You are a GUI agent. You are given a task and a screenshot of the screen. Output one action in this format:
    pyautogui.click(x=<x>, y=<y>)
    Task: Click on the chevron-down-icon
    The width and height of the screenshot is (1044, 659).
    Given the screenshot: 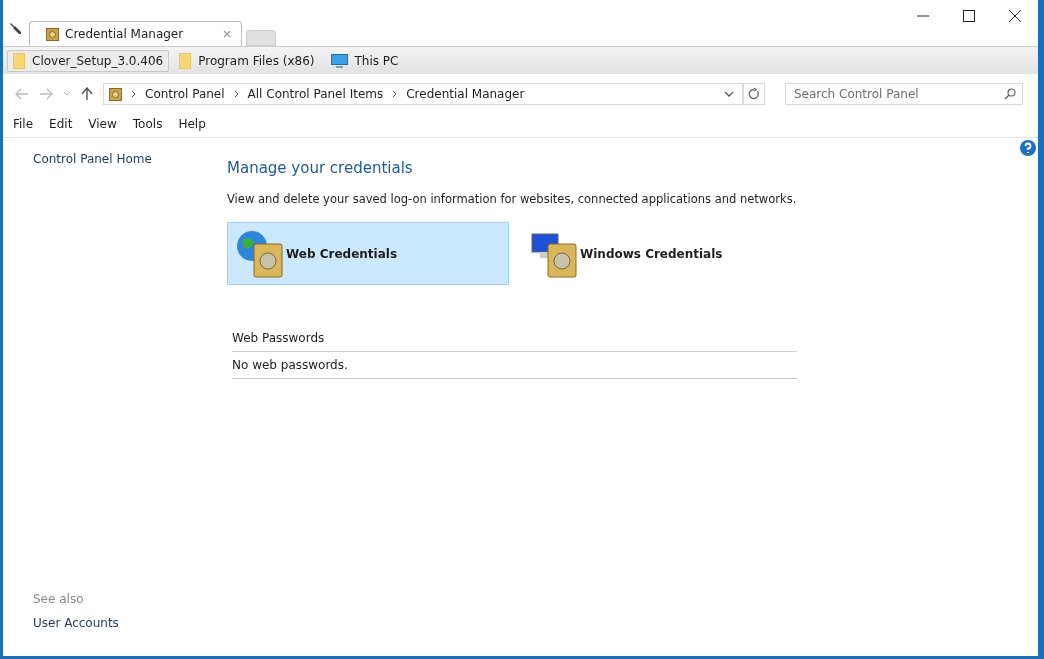 What is the action you would take?
    pyautogui.click(x=729, y=94)
    